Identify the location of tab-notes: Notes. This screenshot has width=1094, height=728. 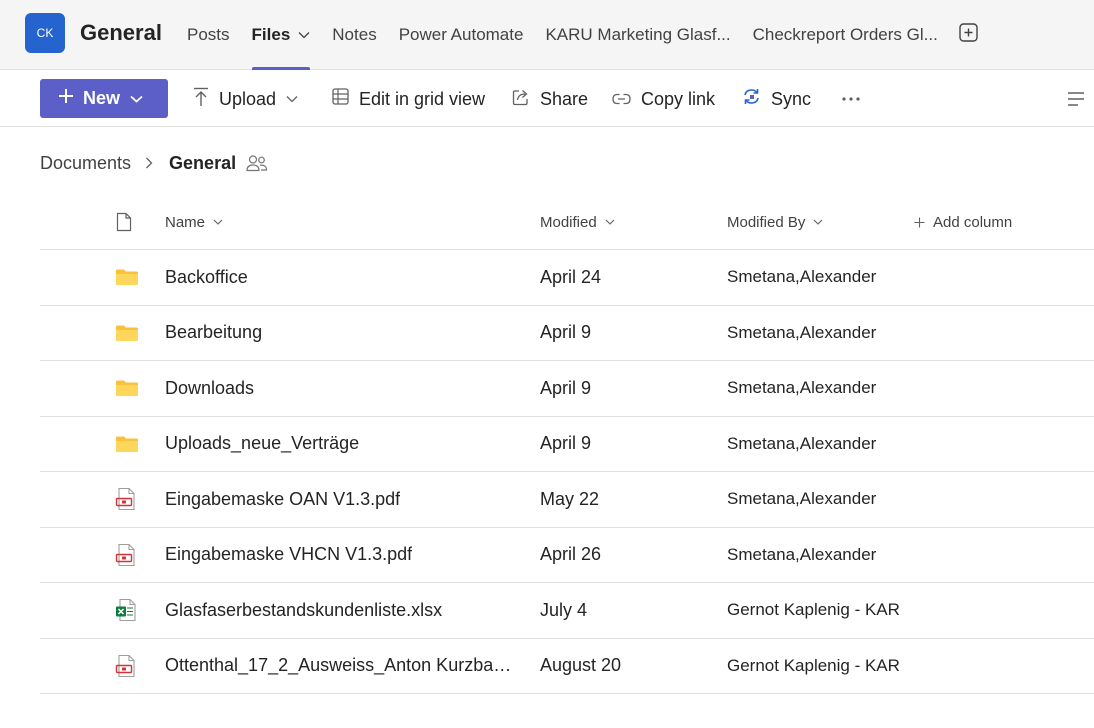
(354, 35).